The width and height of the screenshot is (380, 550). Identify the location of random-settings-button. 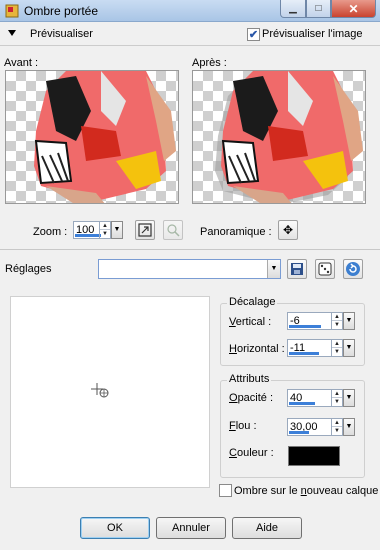
(325, 269).